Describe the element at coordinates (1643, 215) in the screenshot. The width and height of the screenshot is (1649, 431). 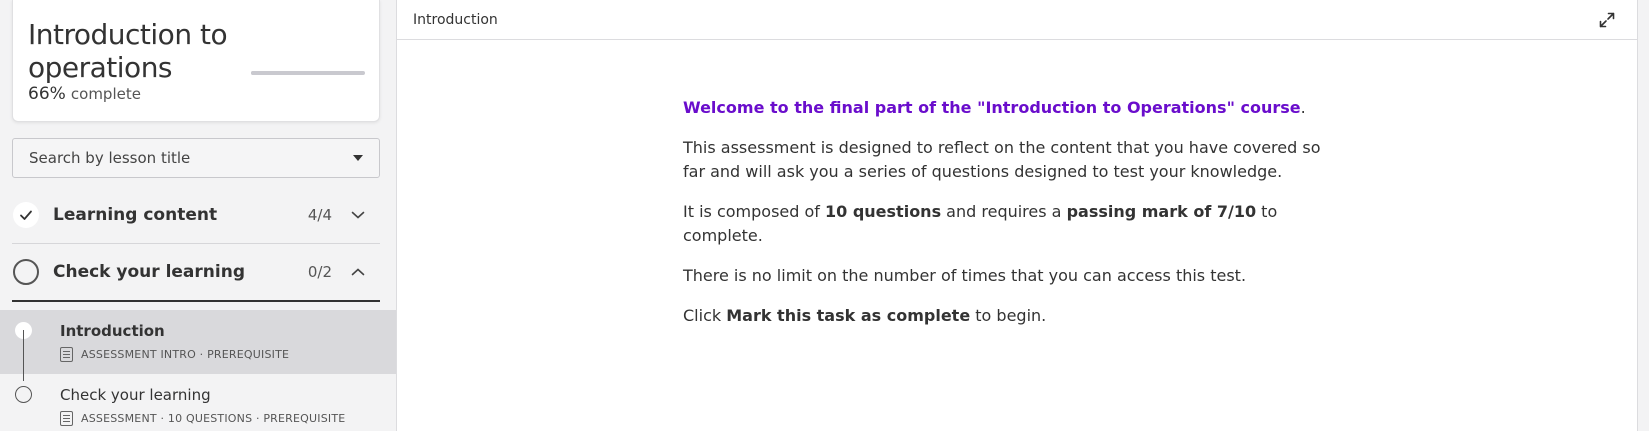
I see `page-scrollbar` at that location.